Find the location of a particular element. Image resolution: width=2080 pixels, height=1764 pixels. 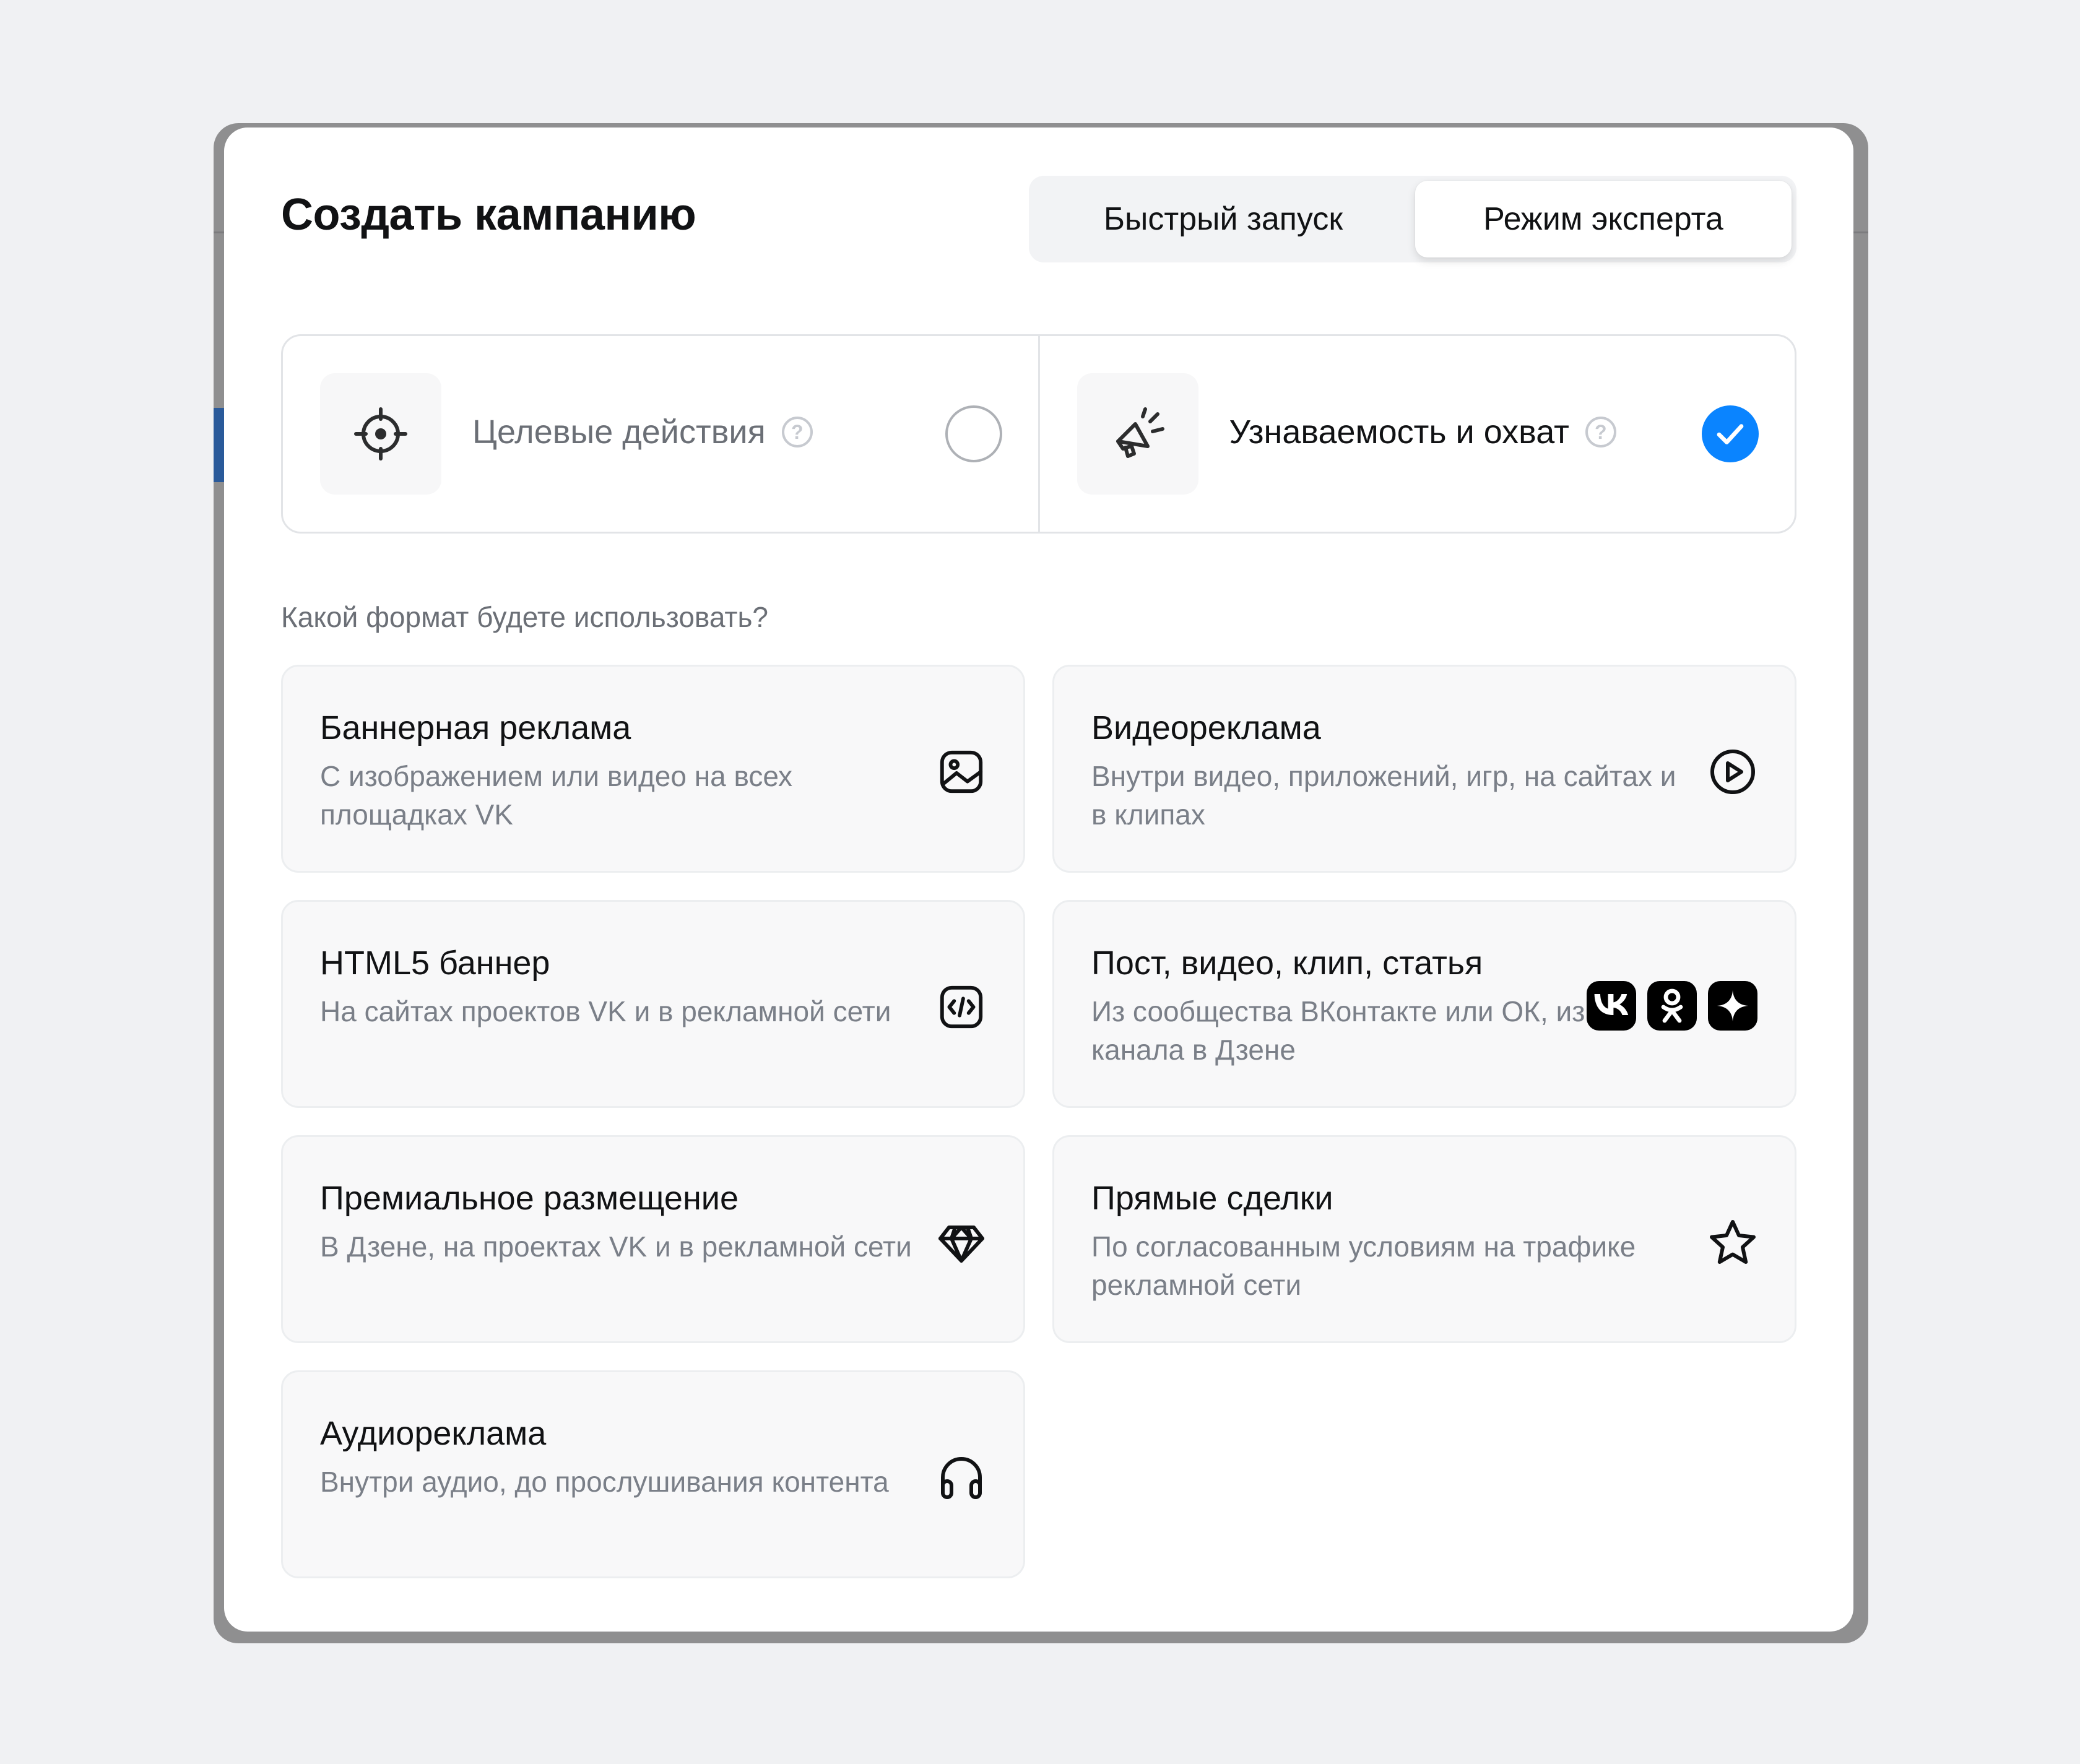

format-question: Какой формат будете использовать? is located at coordinates (525, 617).